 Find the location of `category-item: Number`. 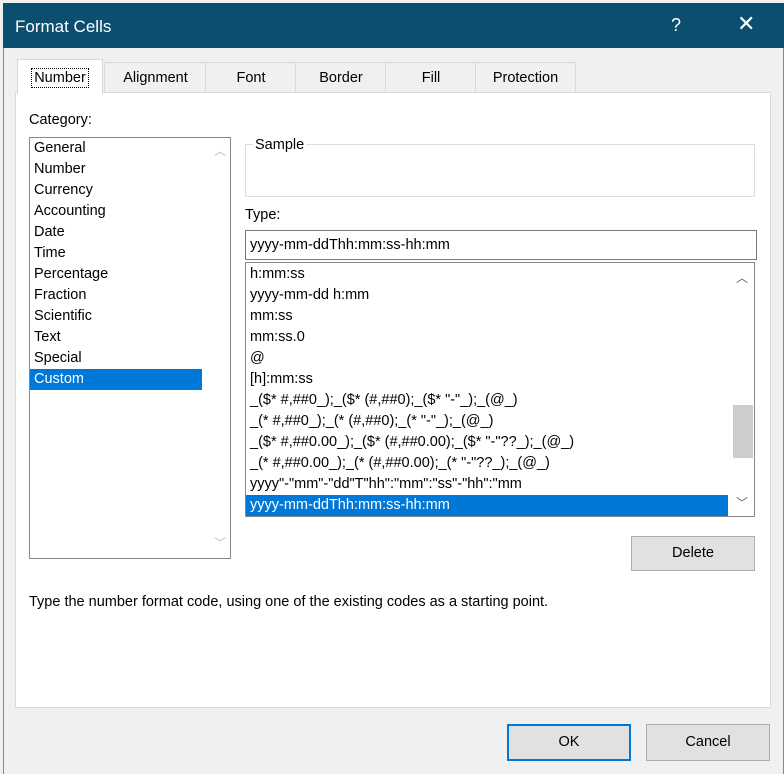

category-item: Number is located at coordinates (116, 169).